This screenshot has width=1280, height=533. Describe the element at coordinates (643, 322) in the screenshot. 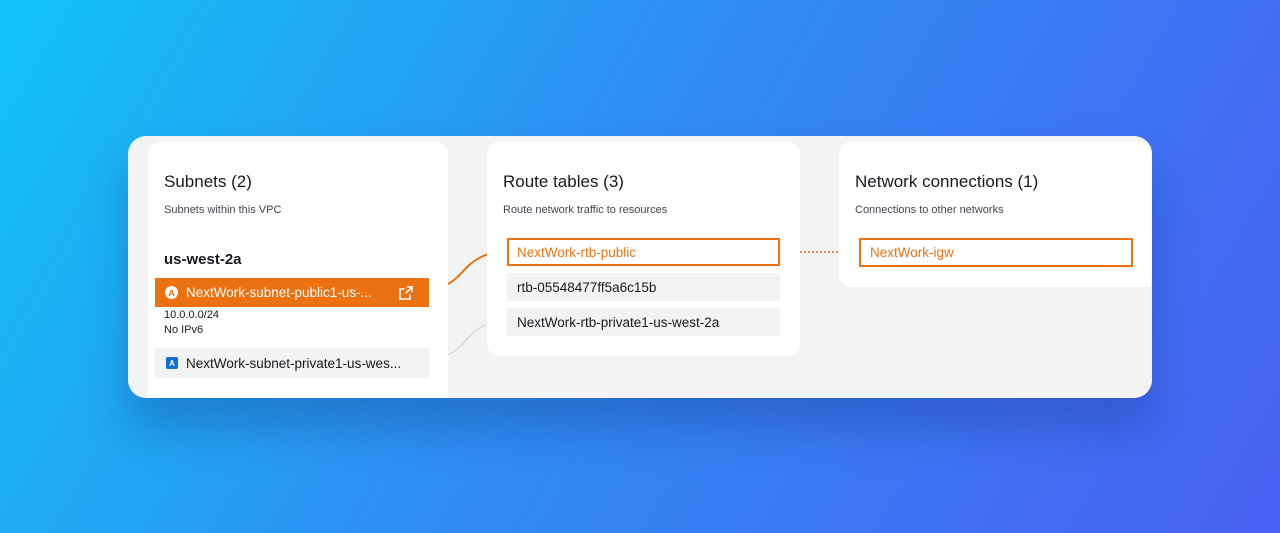

I see `route-table-private: NextWork-rtb-private1-us-west-2a` at that location.